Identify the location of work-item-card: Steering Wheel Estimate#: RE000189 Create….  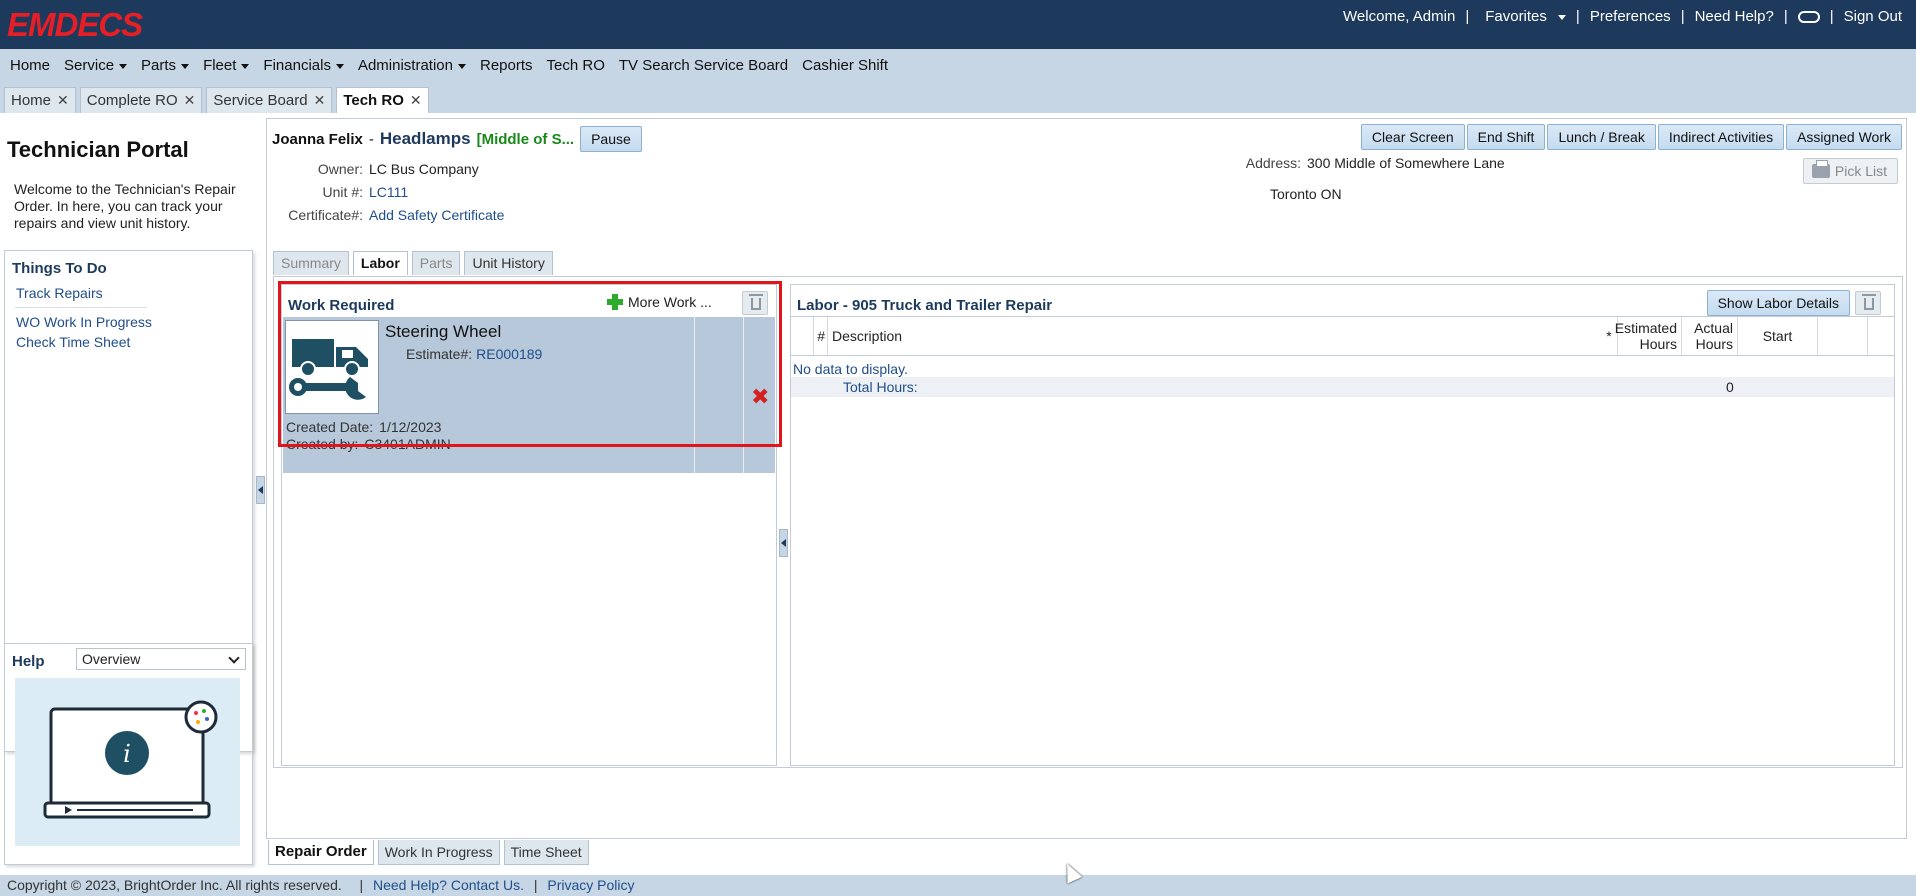
(529, 395).